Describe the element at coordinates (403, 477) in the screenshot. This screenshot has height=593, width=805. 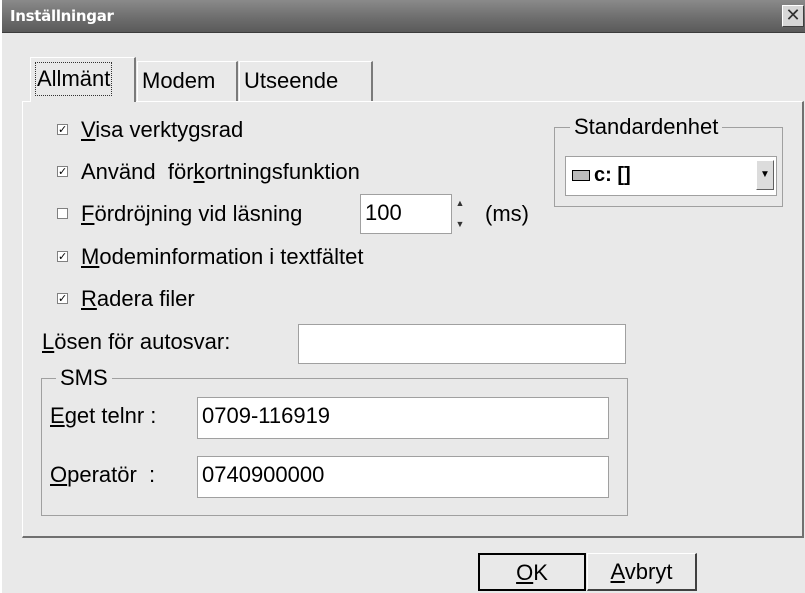
I see `operator-input: 0740900000` at that location.